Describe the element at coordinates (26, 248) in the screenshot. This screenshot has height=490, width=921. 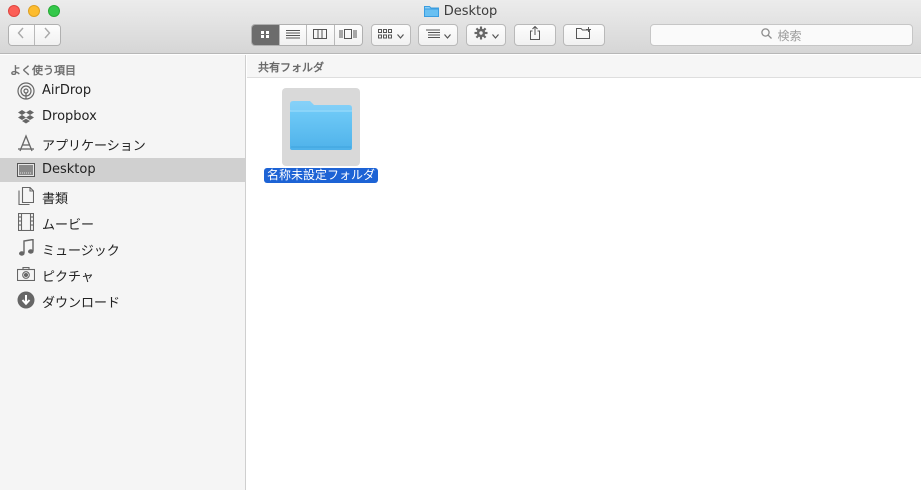
I see `music-note-icon` at that location.